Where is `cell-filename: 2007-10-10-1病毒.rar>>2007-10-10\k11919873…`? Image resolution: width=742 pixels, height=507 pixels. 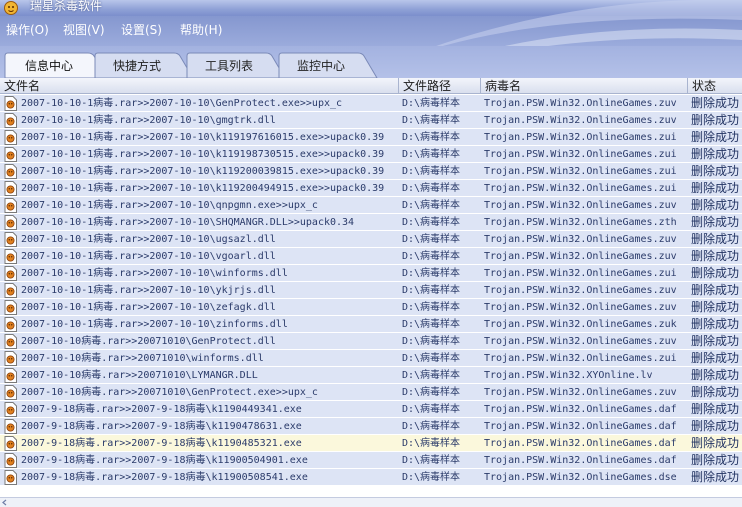 cell-filename: 2007-10-10-1病毒.rar>>2007-10-10\k11919873… is located at coordinates (203, 154).